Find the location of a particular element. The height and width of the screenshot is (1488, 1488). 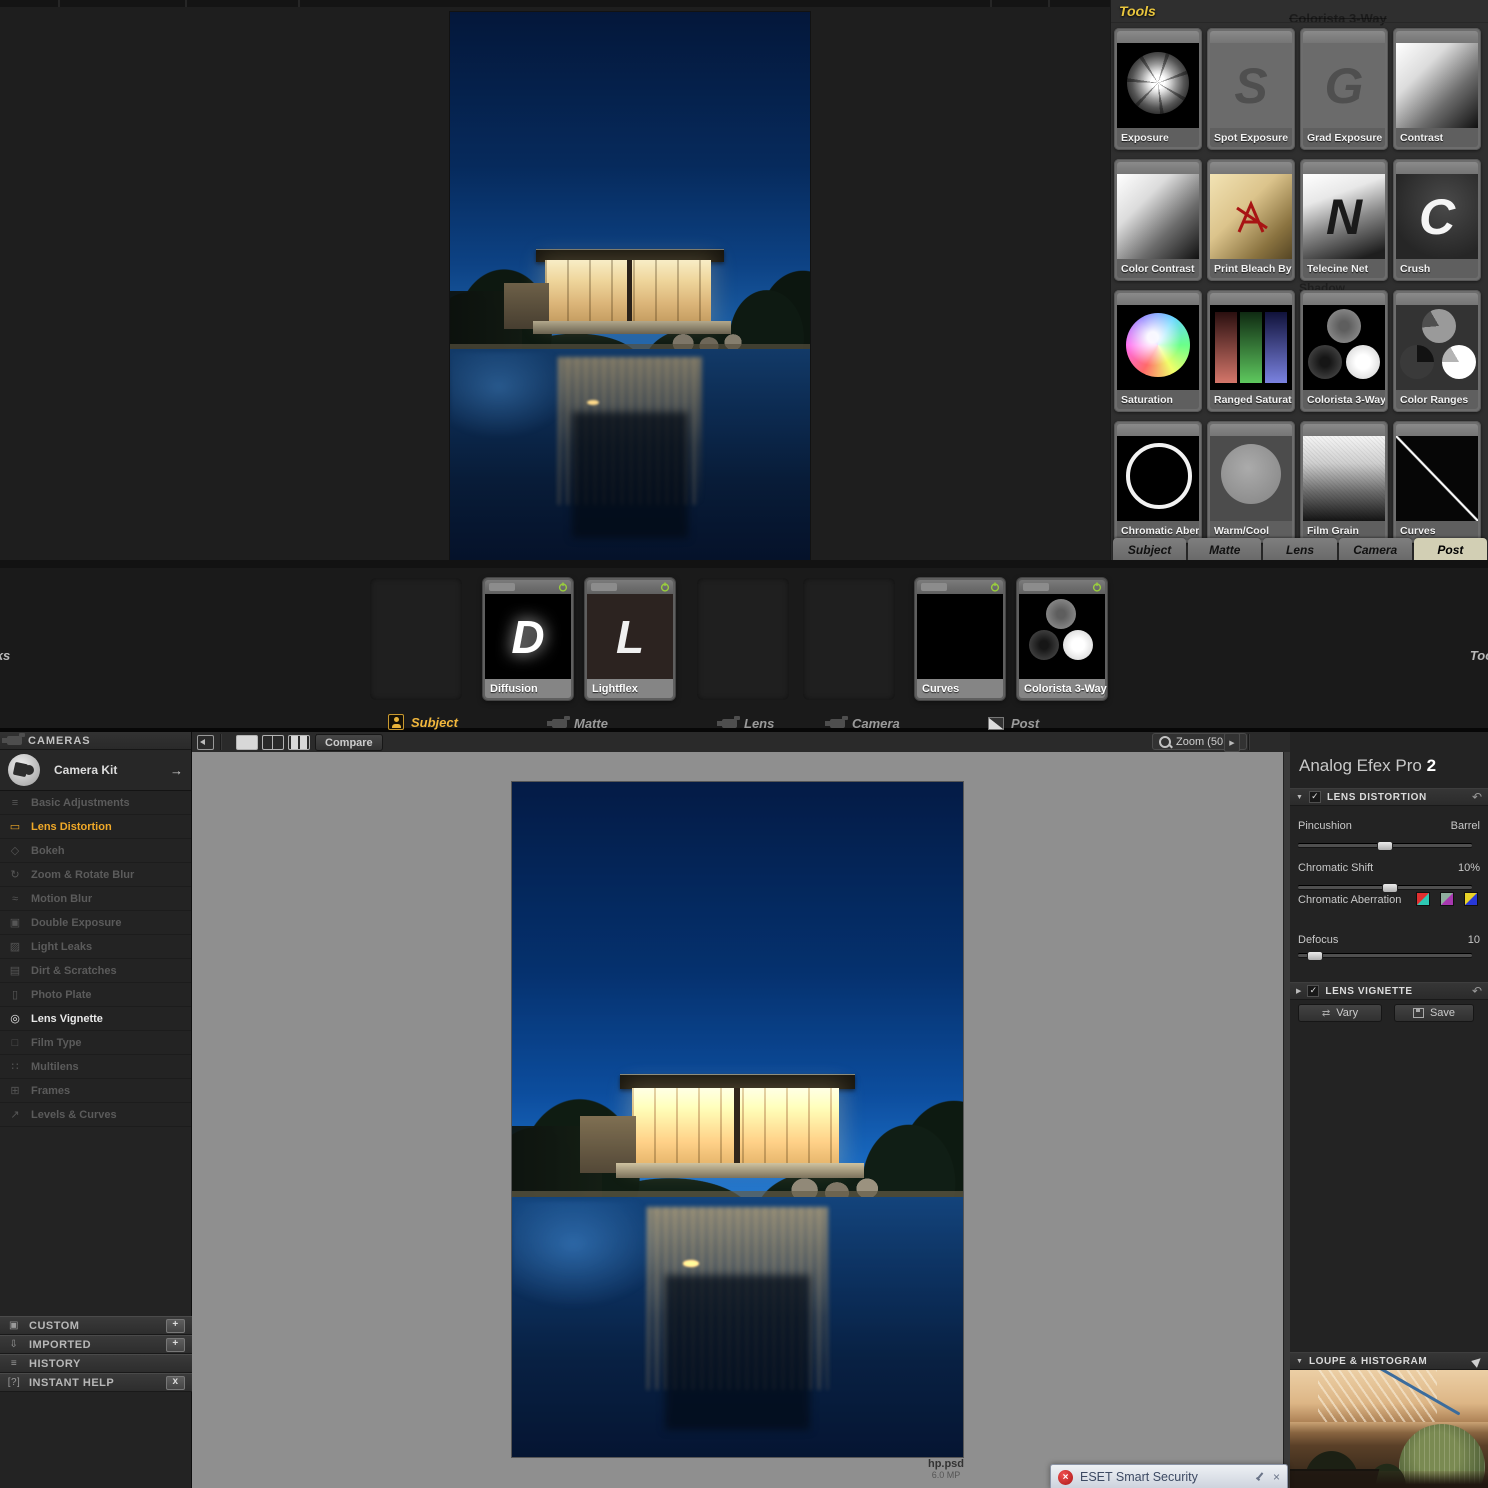

loupe-histogram-section-header: ▼ LOUPE & HISTOGRAM is located at coordinates (1389, 1361).